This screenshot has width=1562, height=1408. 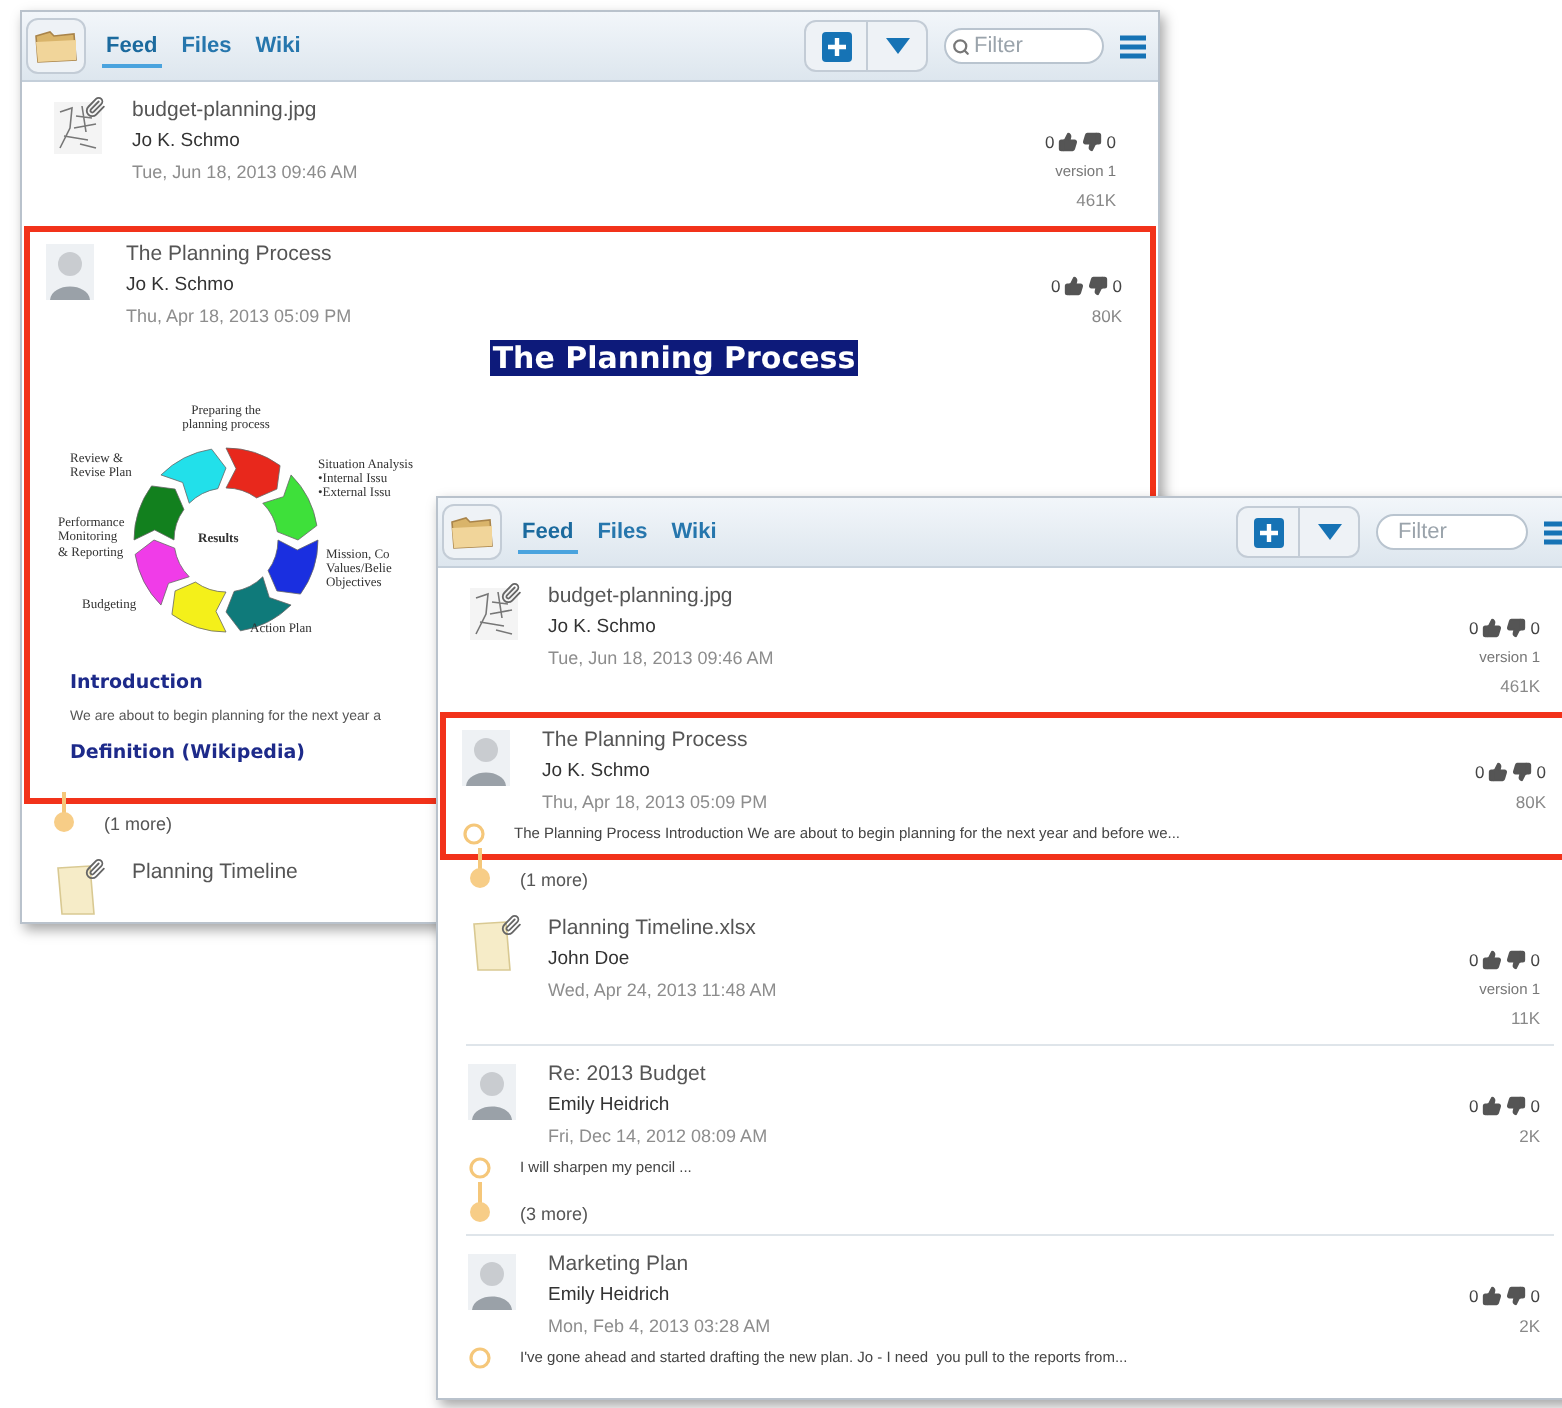 What do you see at coordinates (136, 683) in the screenshot?
I see `document-subheading: Introduction` at bounding box center [136, 683].